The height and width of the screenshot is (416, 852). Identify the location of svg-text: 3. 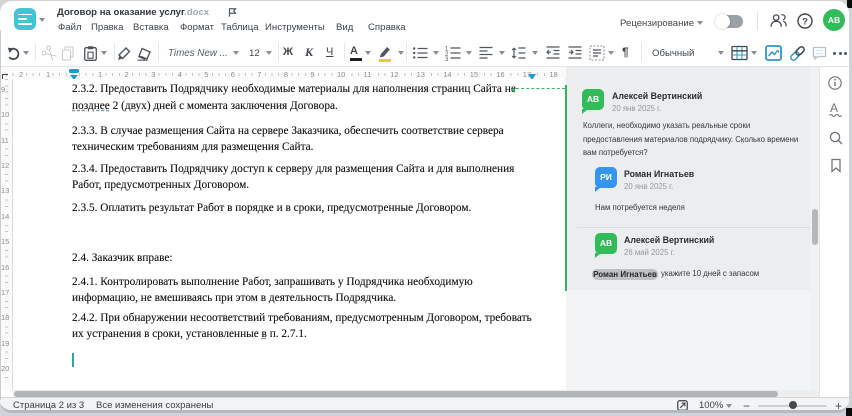
(447, 59).